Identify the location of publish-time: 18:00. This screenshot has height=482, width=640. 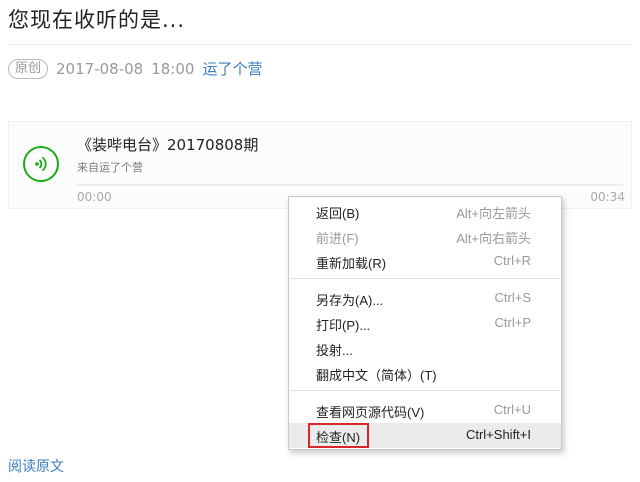
(173, 68).